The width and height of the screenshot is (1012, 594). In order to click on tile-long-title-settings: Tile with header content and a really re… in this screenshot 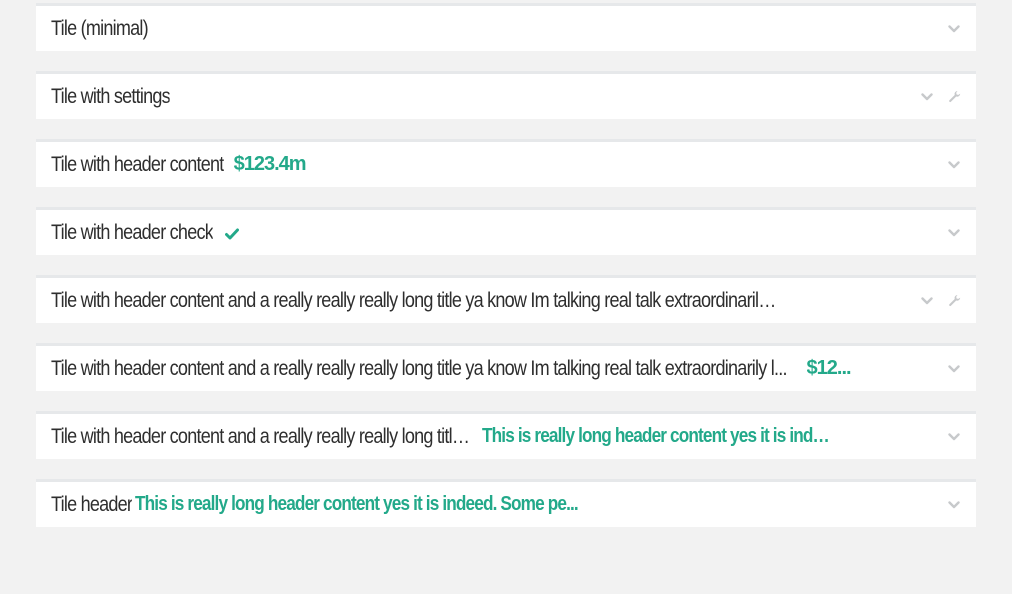, I will do `click(506, 299)`.